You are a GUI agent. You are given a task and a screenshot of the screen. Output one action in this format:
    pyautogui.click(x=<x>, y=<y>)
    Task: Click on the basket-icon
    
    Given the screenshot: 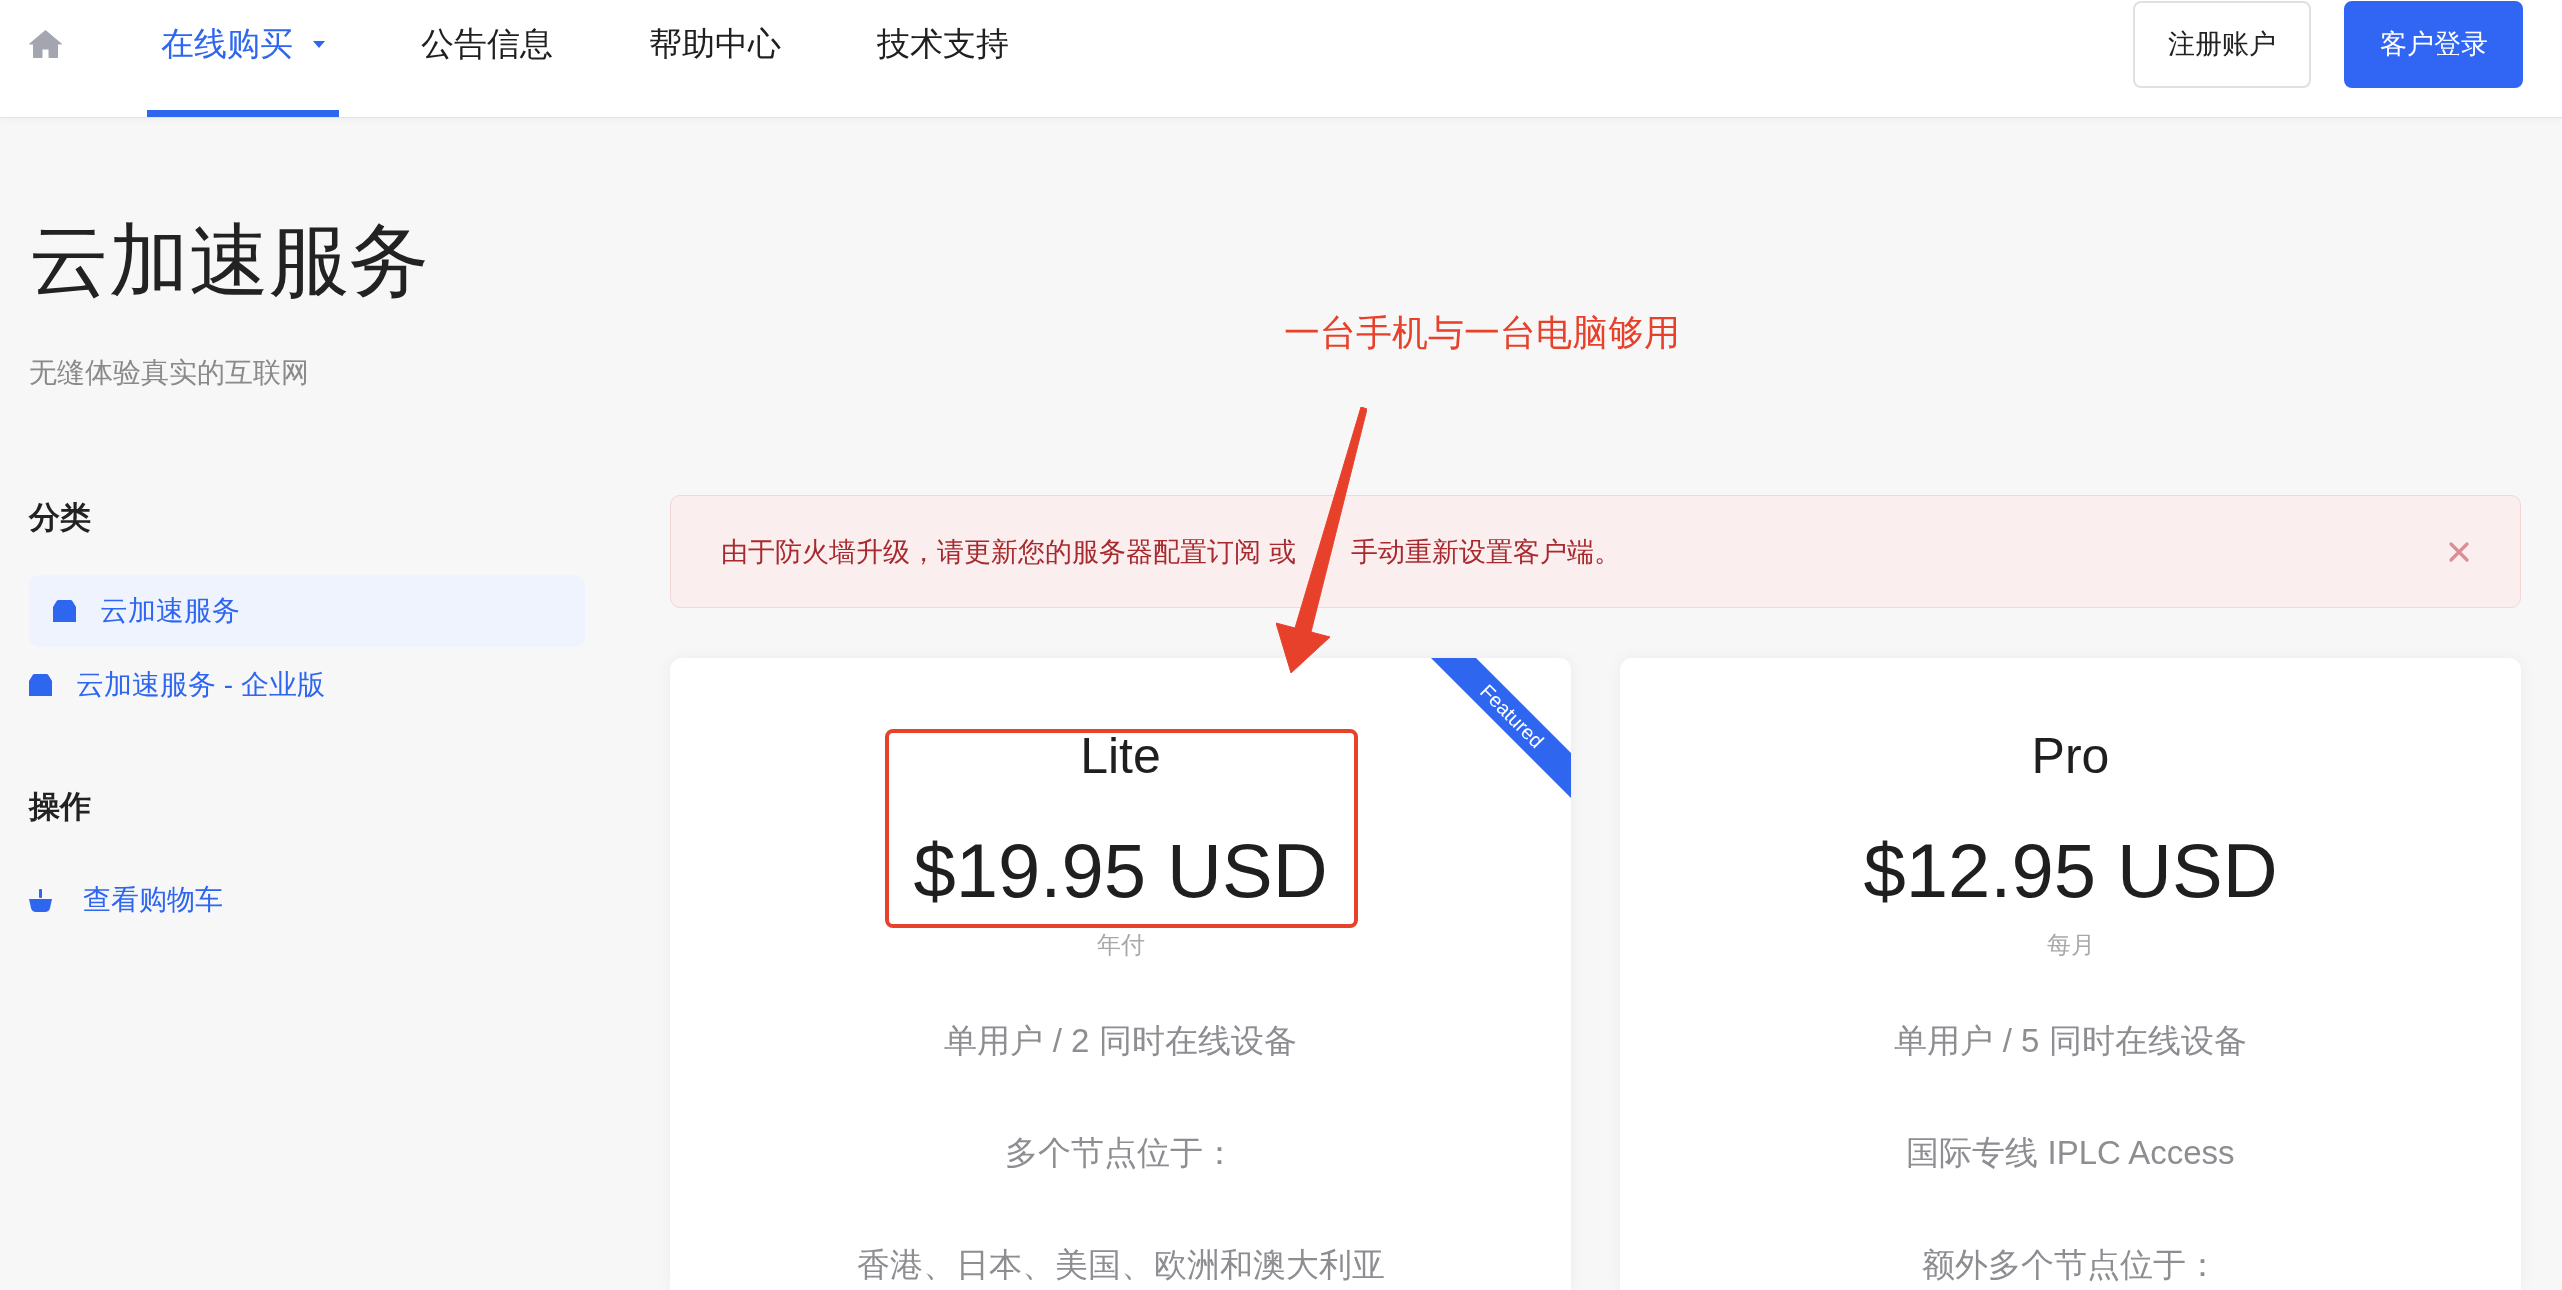 What is the action you would take?
    pyautogui.click(x=40, y=900)
    